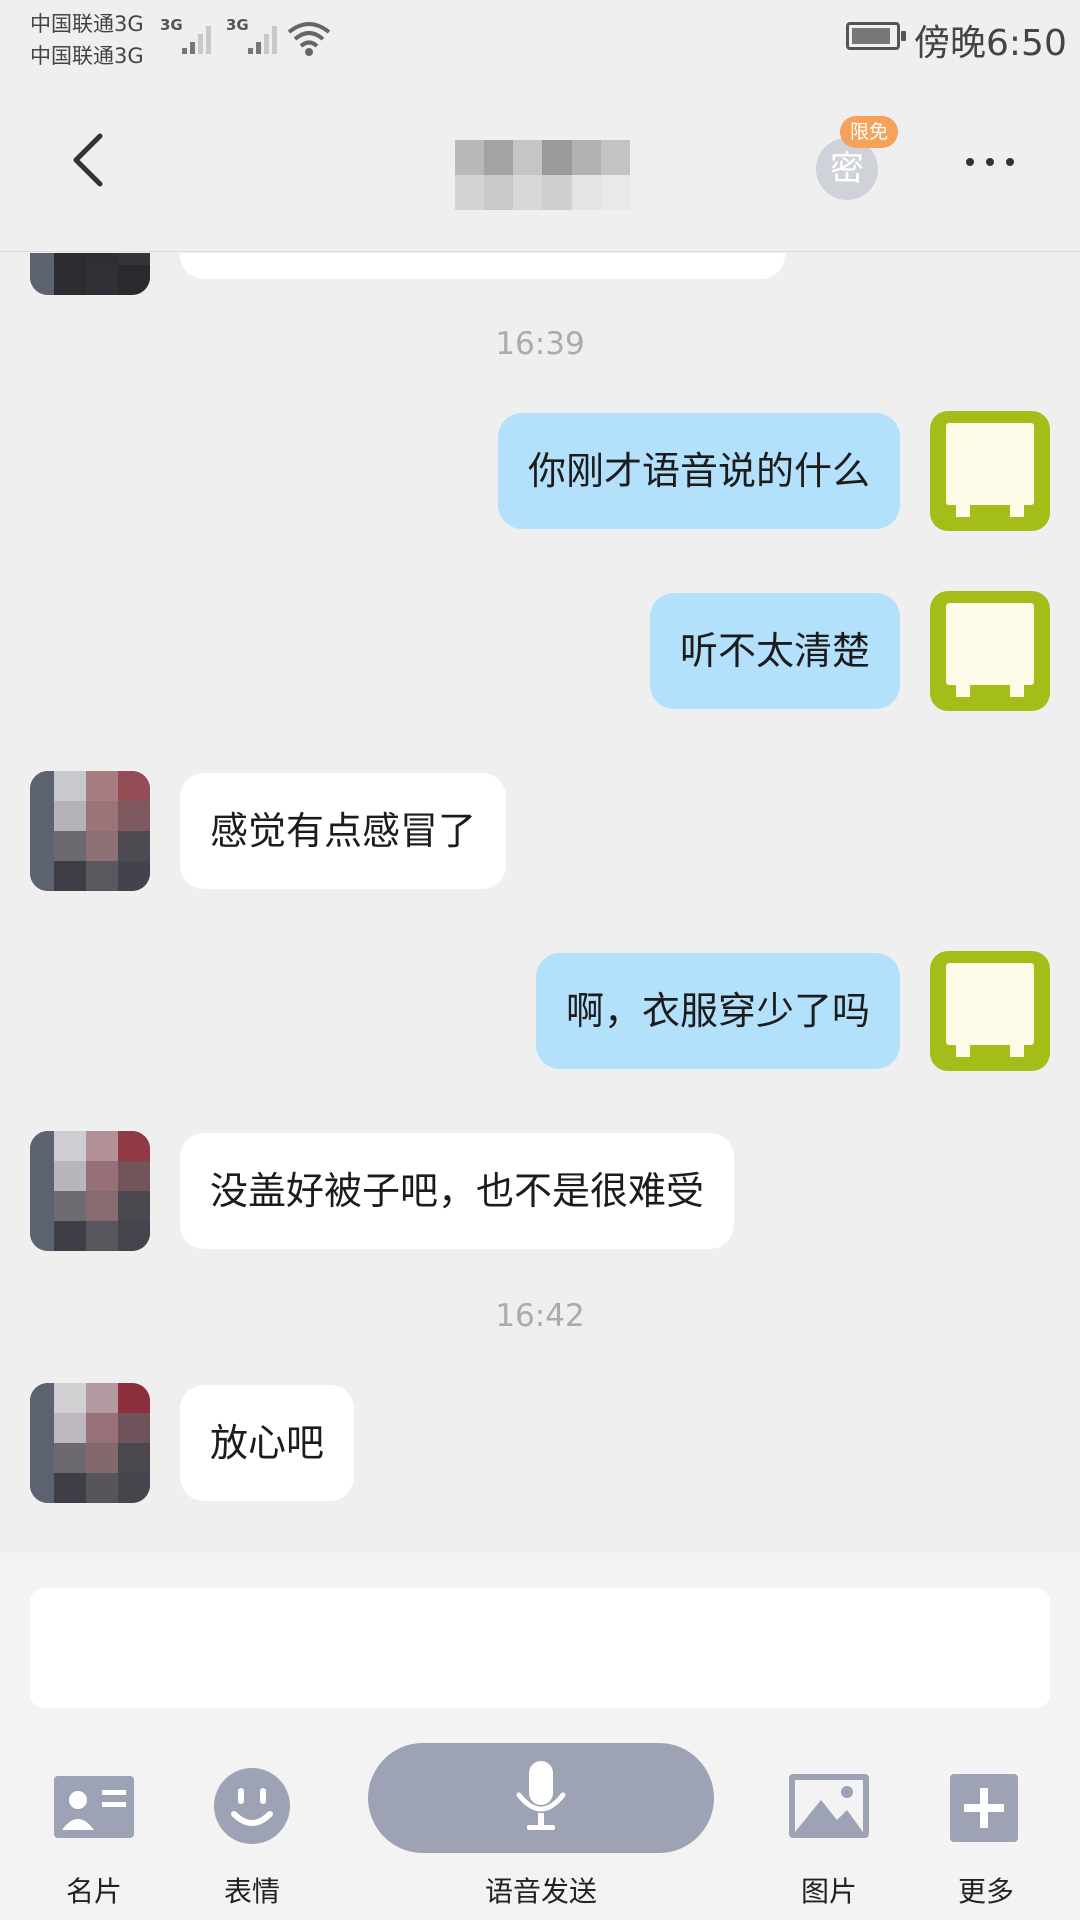 This screenshot has height=1920, width=1080. What do you see at coordinates (869, 132) in the screenshot?
I see `free-badge: 限免` at bounding box center [869, 132].